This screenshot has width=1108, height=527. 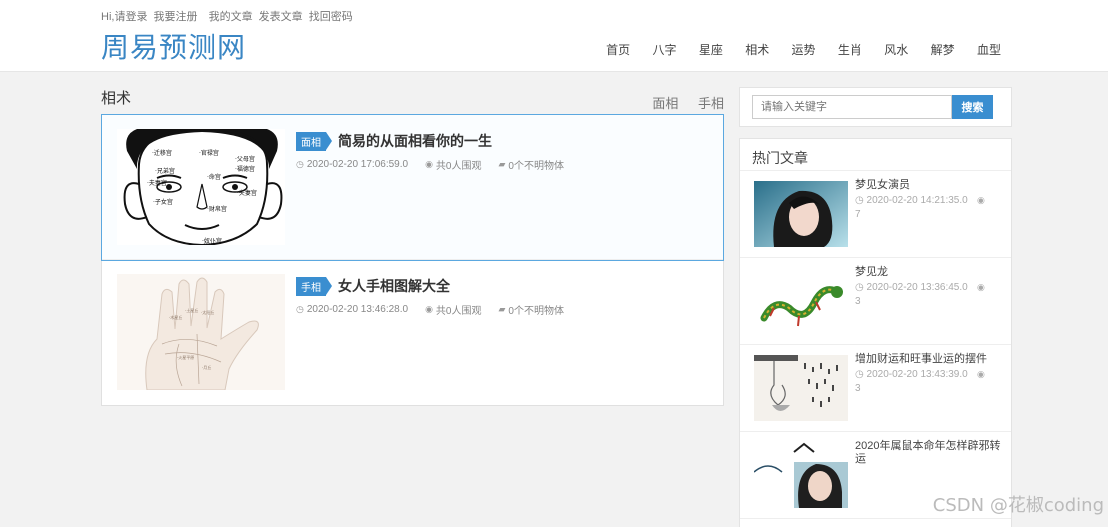 I want to click on hot-article-title: 2020年属鼠本命年怎样辟邪转运, so click(x=930, y=453).